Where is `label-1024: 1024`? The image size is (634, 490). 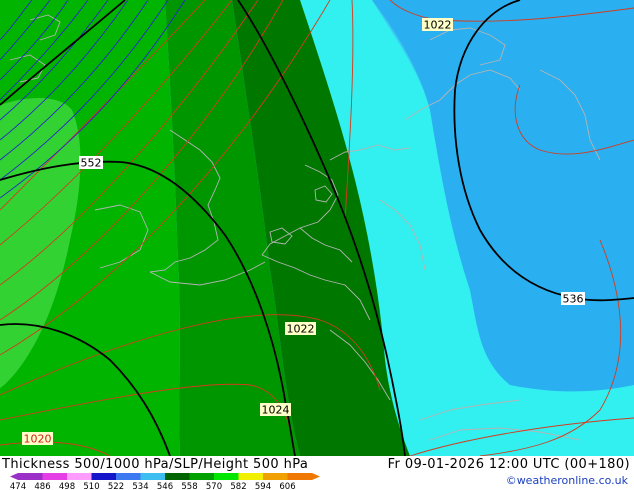
label-1024: 1024 is located at coordinates (275, 410).